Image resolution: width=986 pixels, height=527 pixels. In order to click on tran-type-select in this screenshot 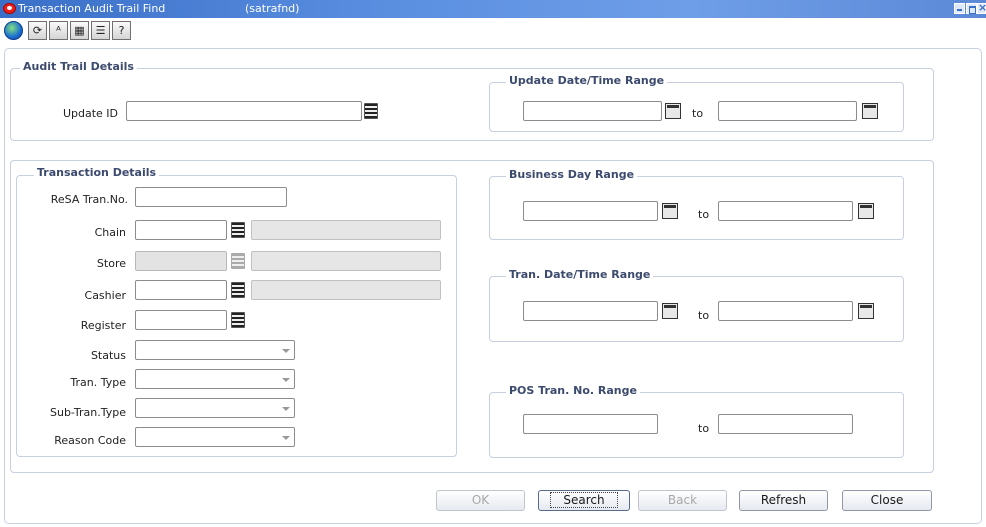, I will do `click(215, 379)`.